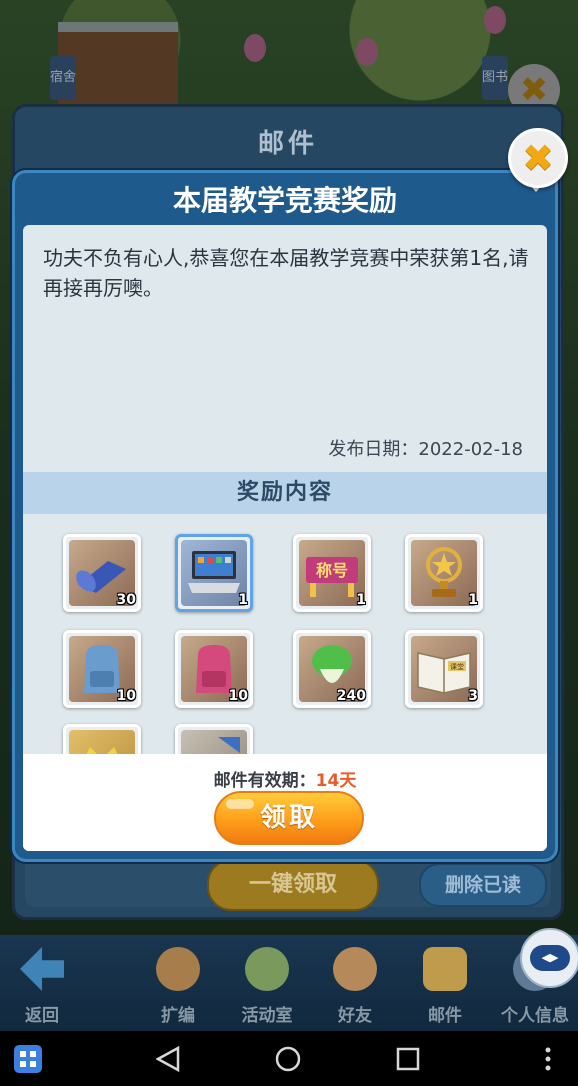 The width and height of the screenshot is (578, 1086). I want to click on app-grid-icon, so click(28, 1058).